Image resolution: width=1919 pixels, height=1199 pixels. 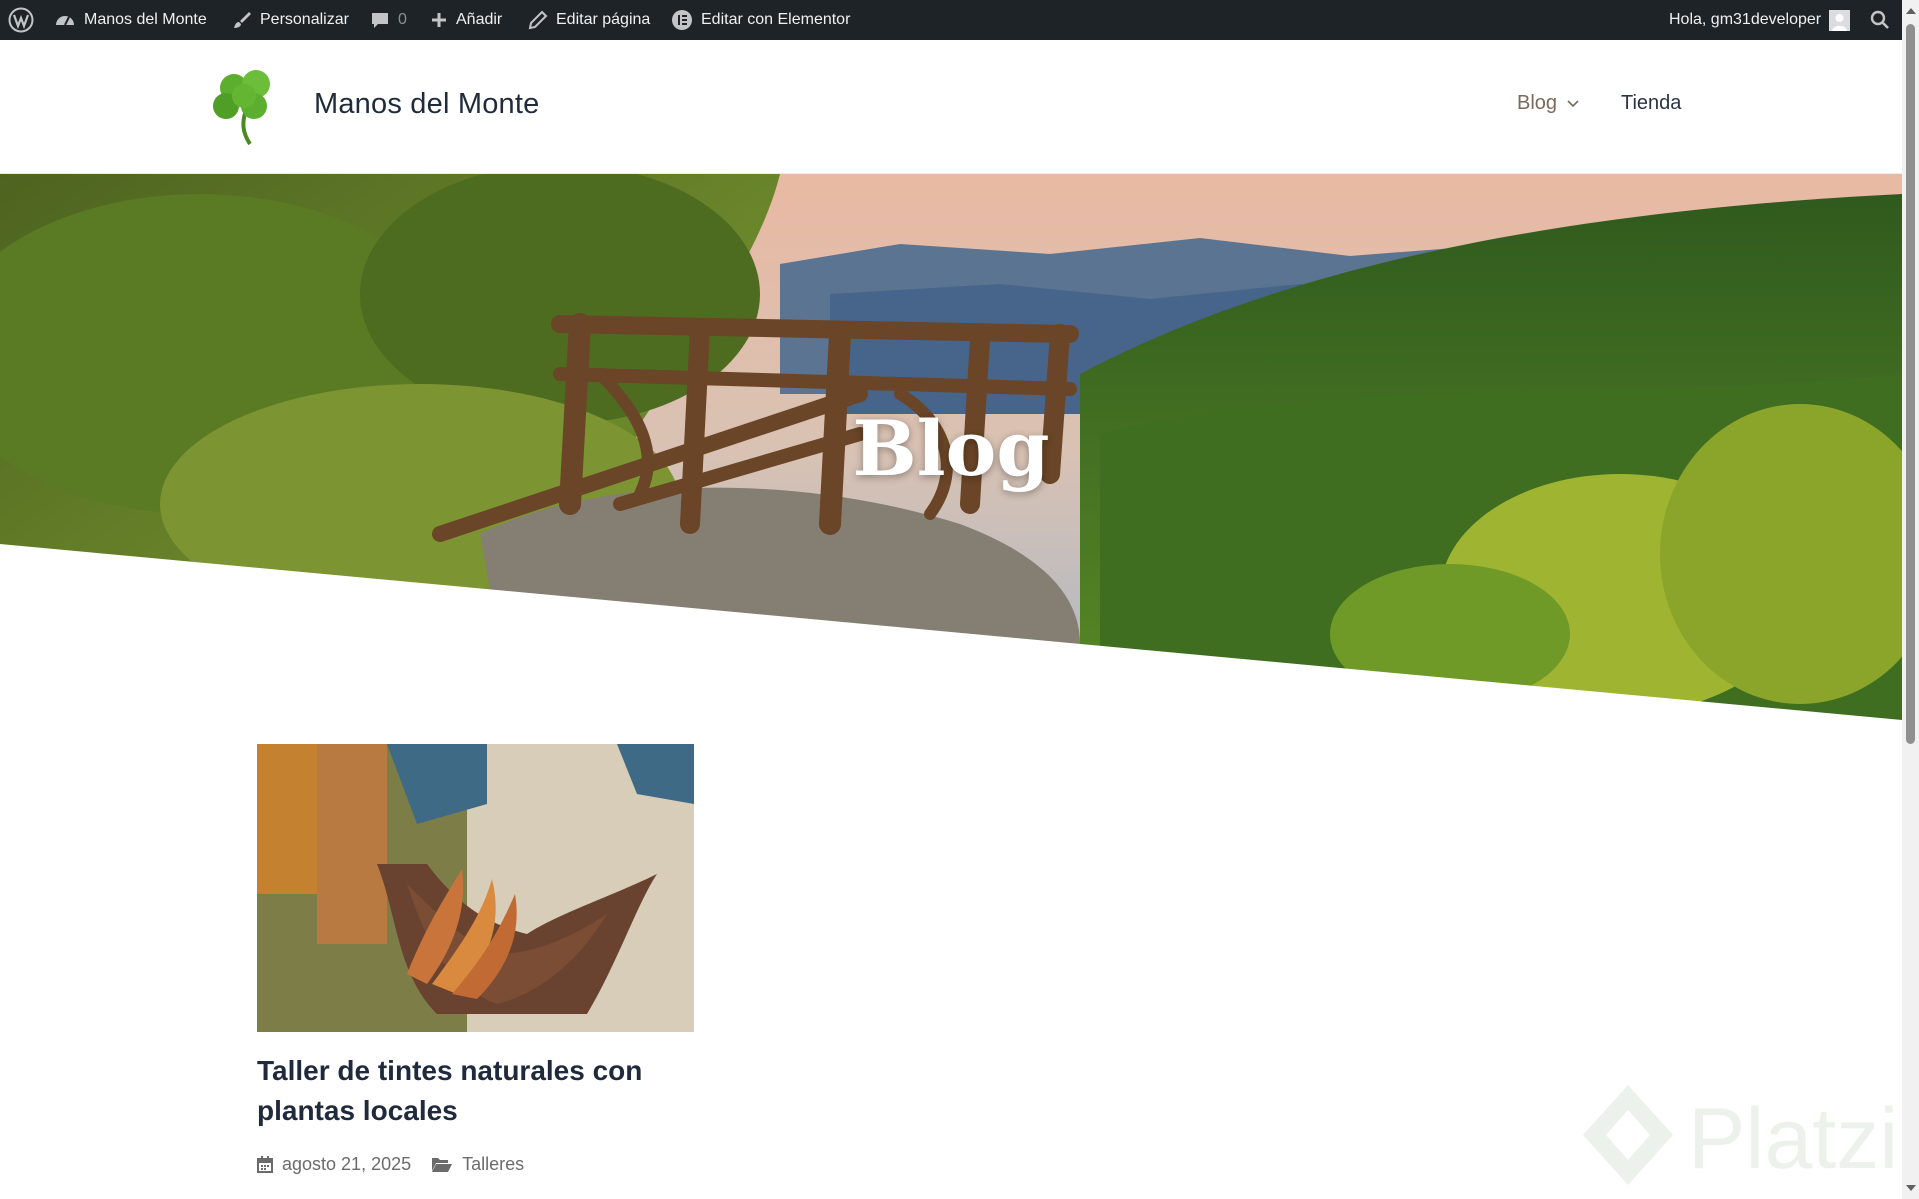 What do you see at coordinates (247, 106) in the screenshot?
I see `clover-icon` at bounding box center [247, 106].